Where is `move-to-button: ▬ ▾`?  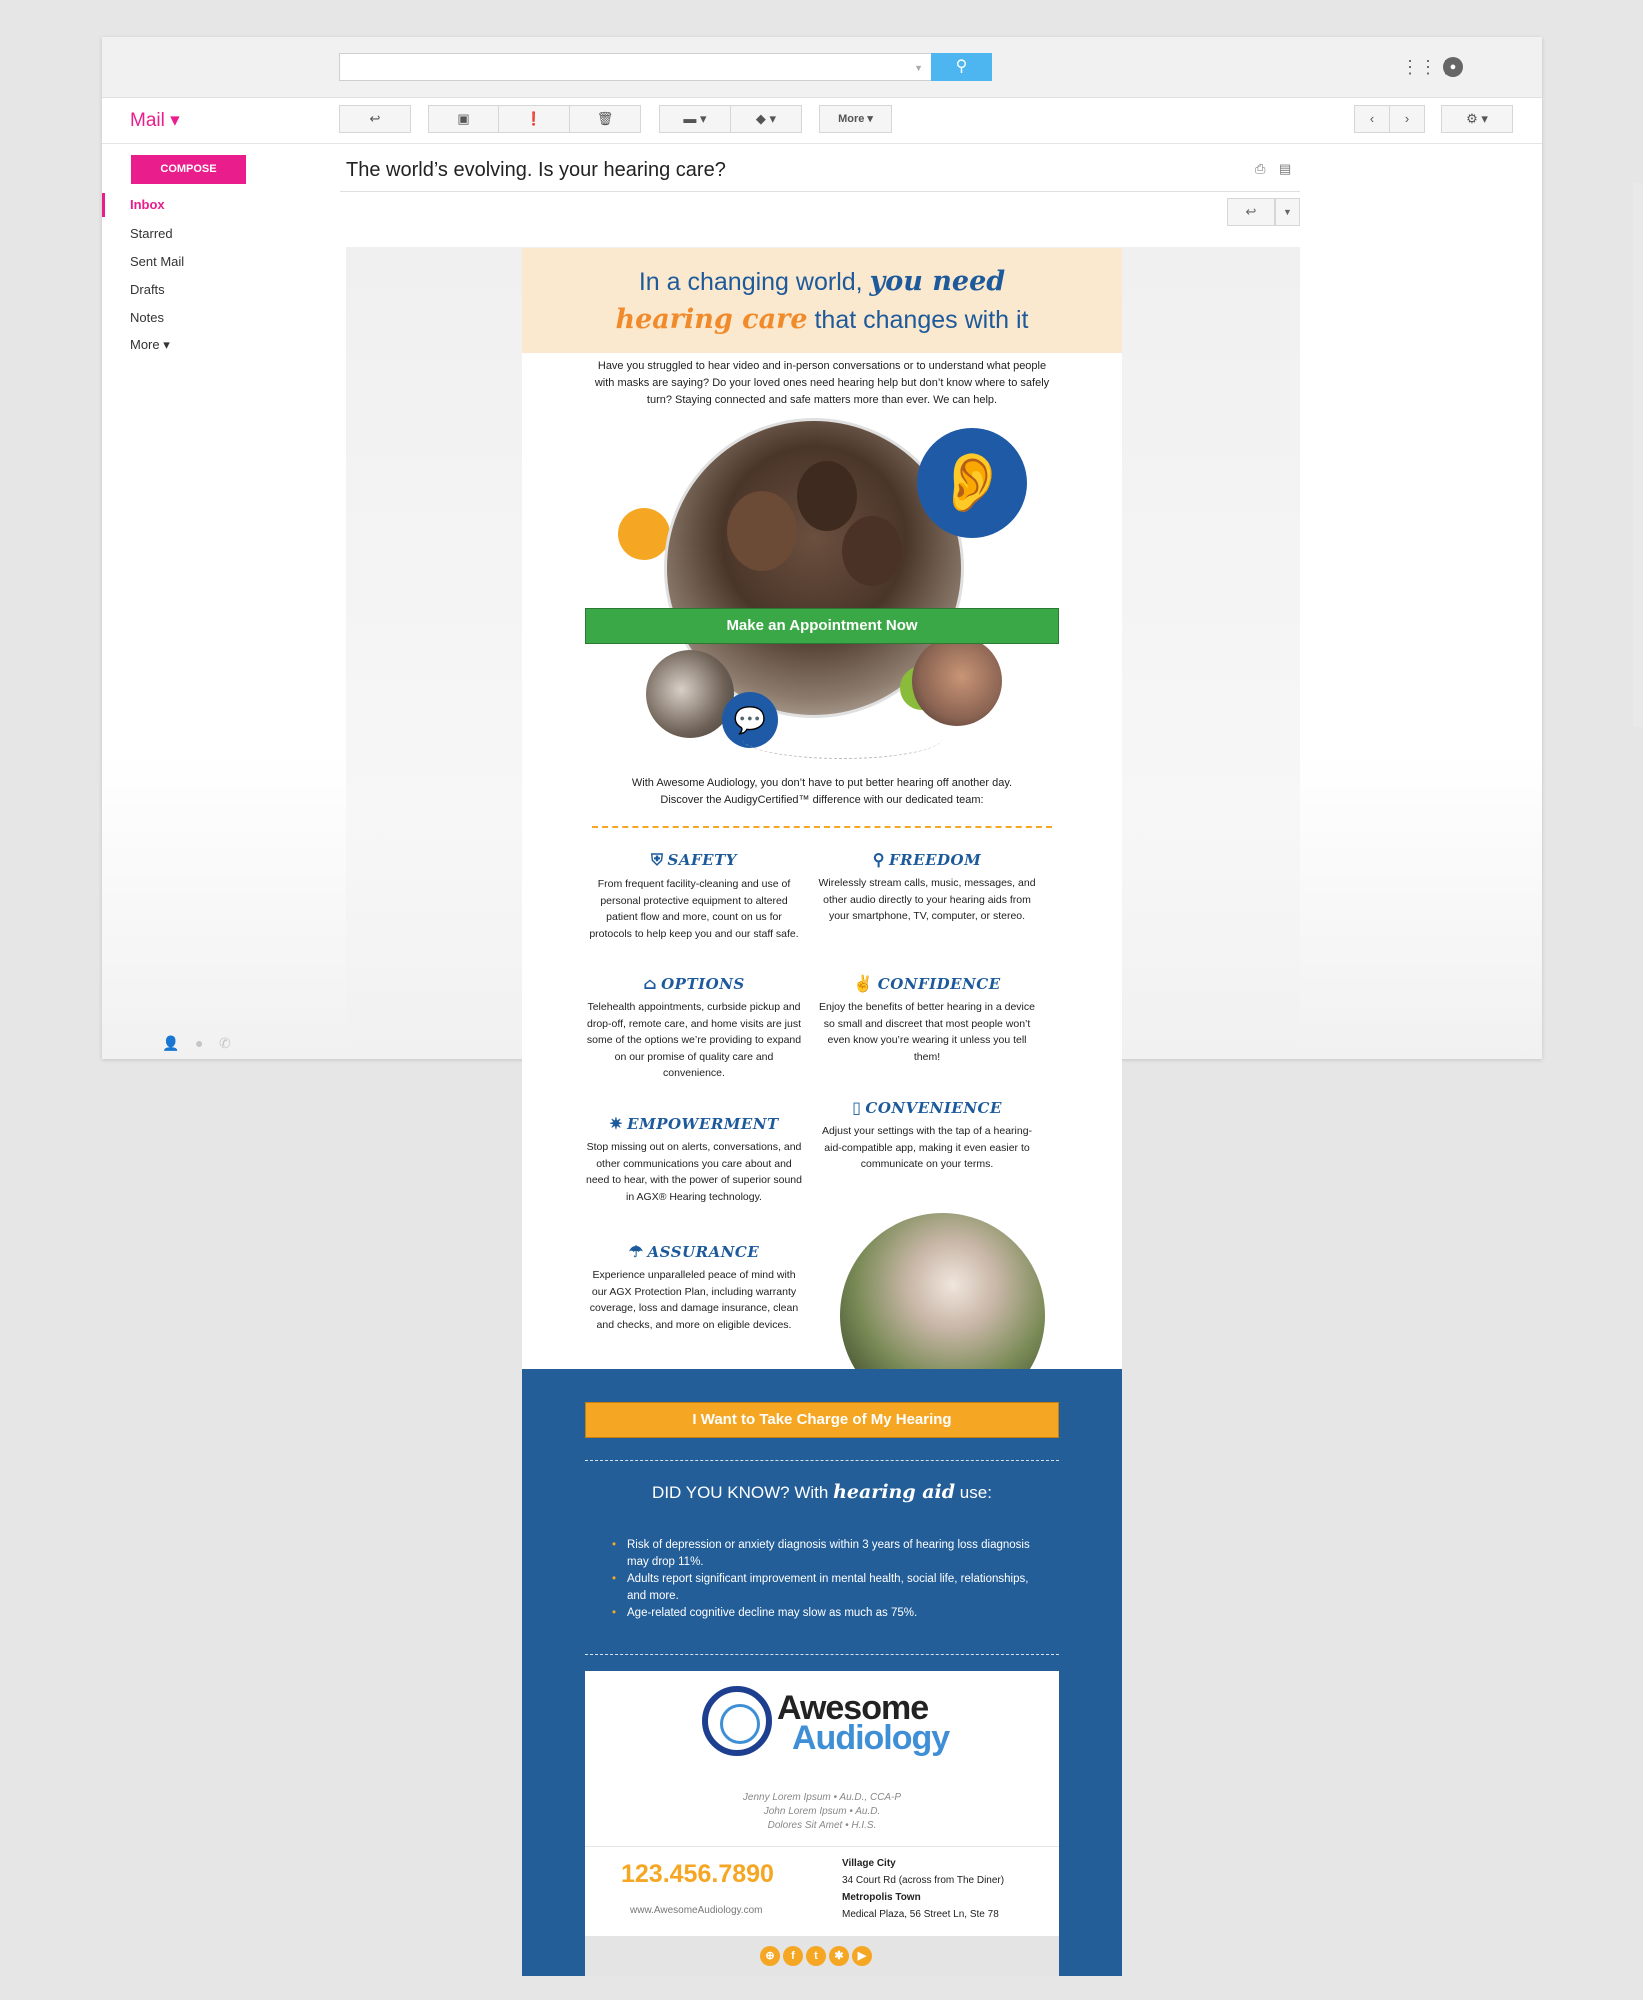
move-to-button: ▬ ▾ is located at coordinates (695, 119).